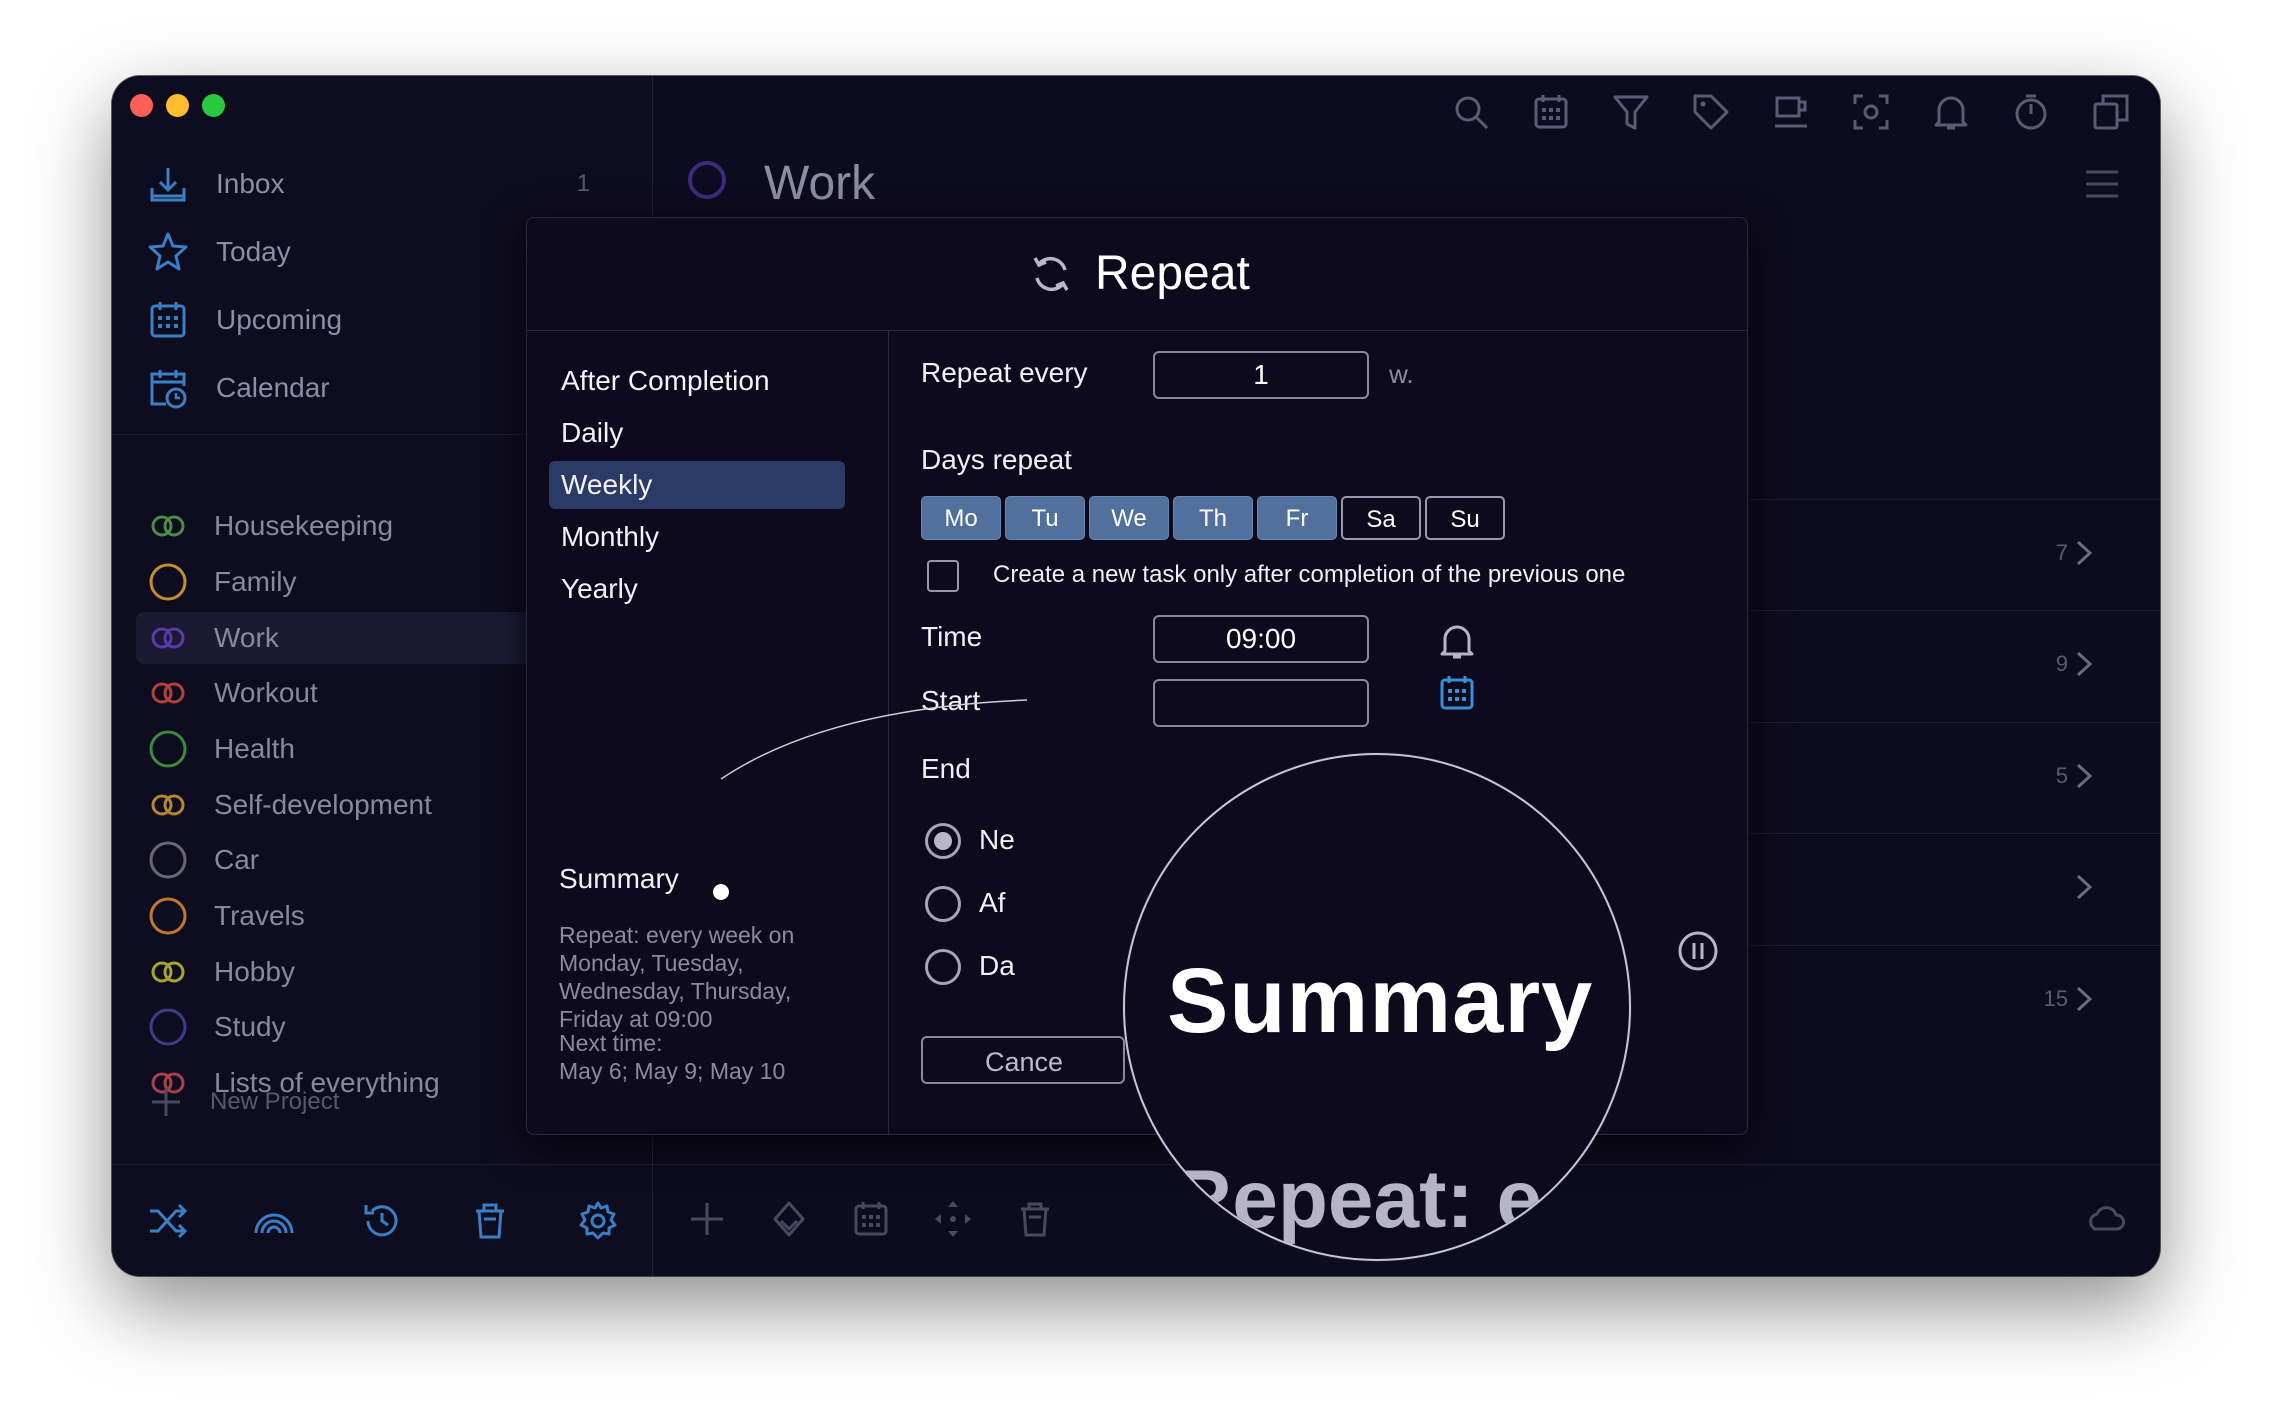 The height and width of the screenshot is (1424, 2272). I want to click on end-after-radio, so click(943, 904).